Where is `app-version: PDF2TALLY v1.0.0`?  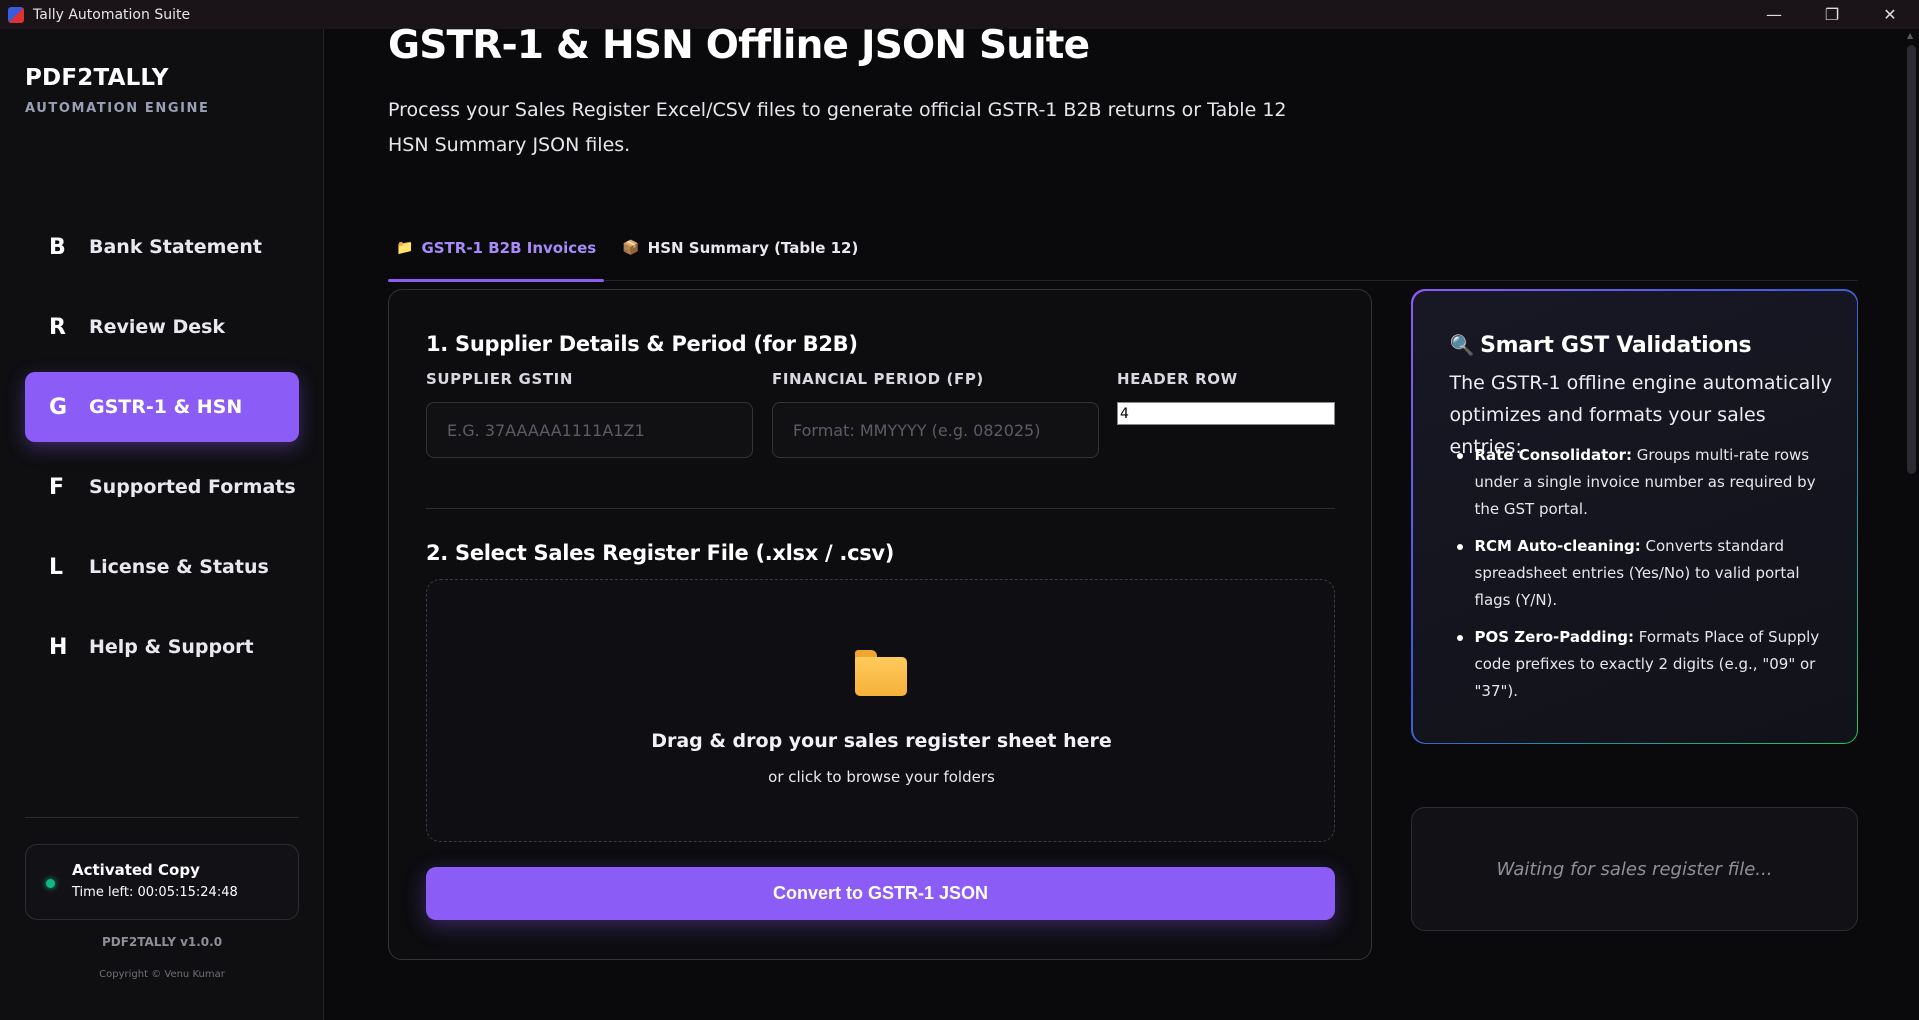
app-version: PDF2TALLY v1.0.0 is located at coordinates (162, 942).